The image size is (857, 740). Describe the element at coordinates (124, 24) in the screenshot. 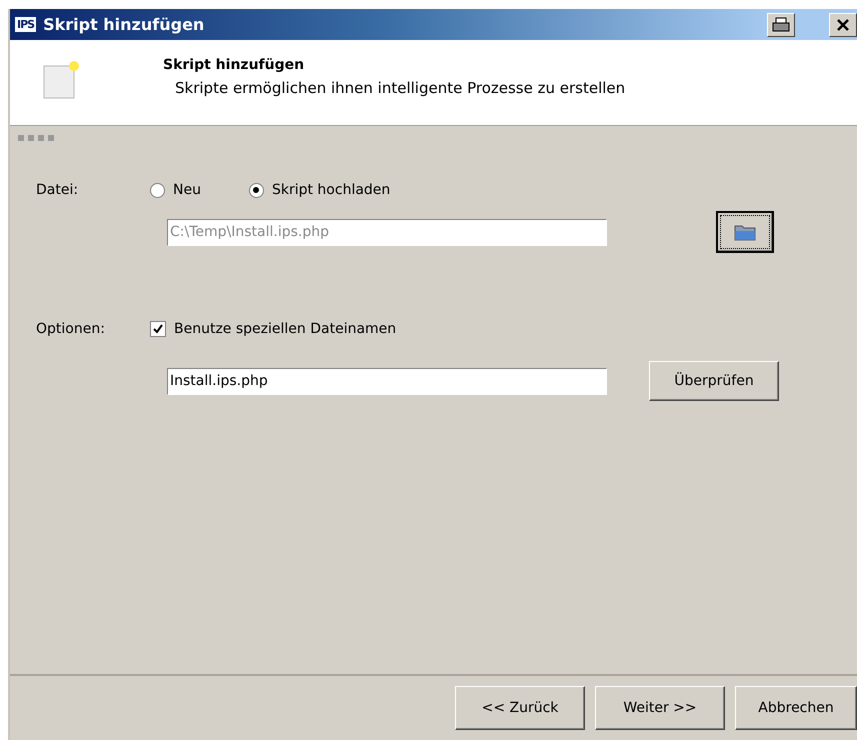

I see `window-title: Skript hinzufügen` at that location.